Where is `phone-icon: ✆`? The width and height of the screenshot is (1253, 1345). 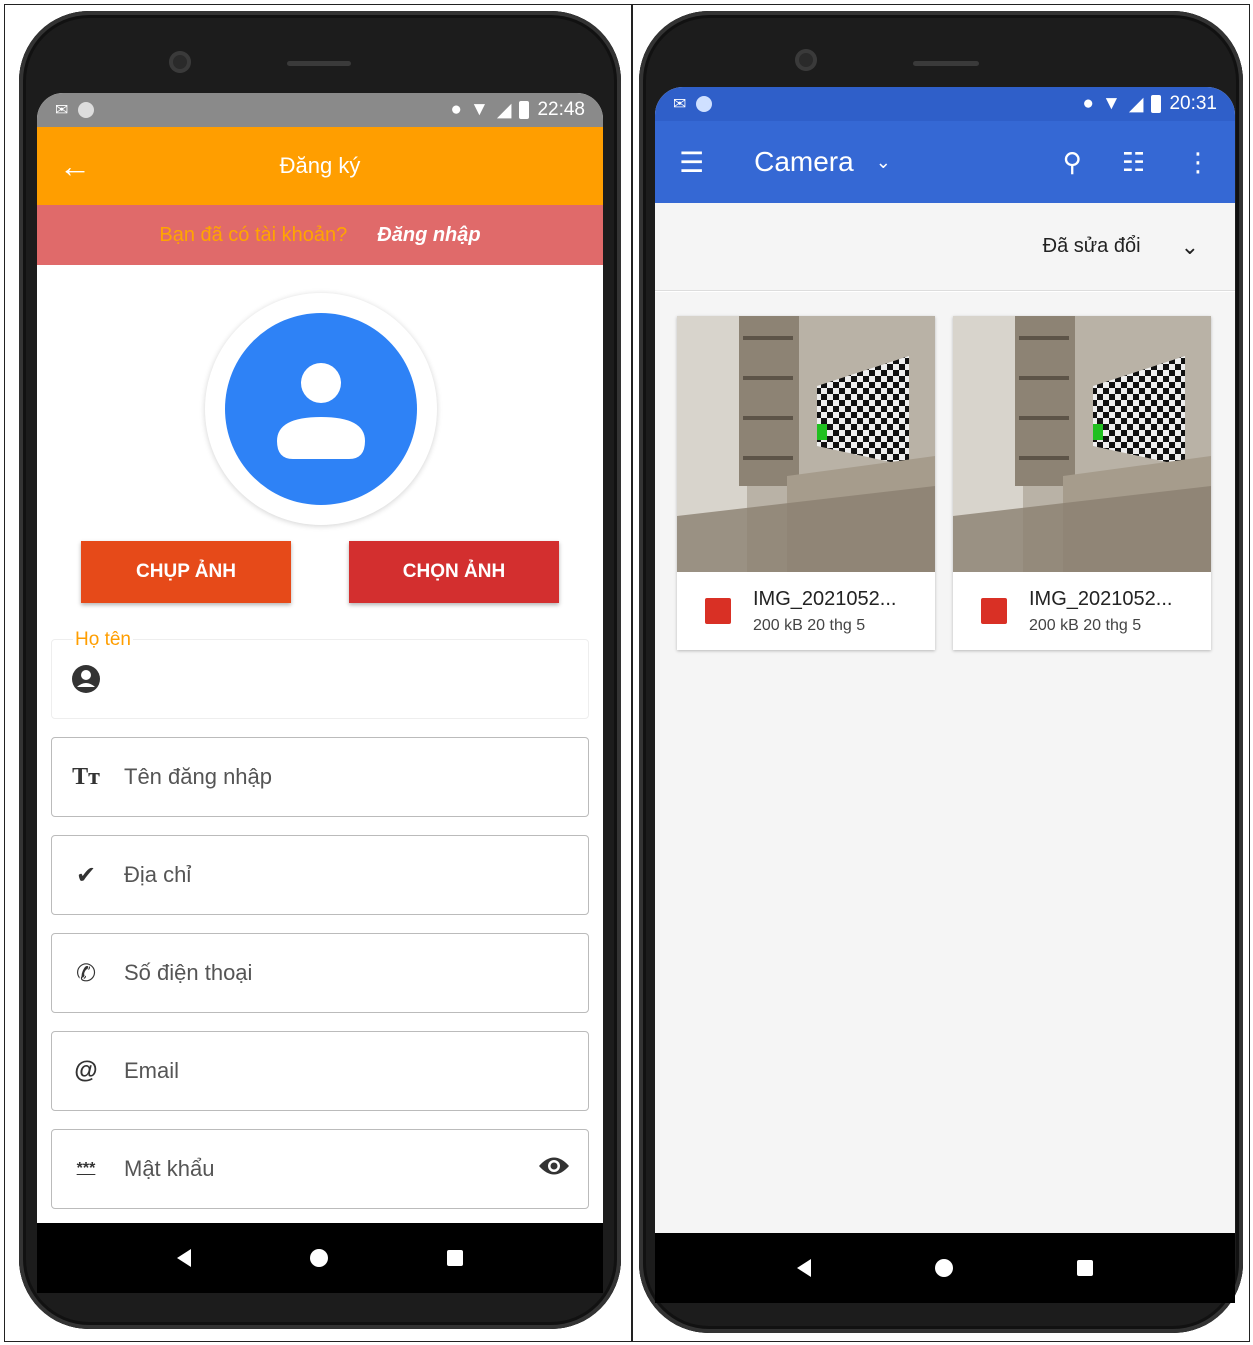 phone-icon: ✆ is located at coordinates (86, 973).